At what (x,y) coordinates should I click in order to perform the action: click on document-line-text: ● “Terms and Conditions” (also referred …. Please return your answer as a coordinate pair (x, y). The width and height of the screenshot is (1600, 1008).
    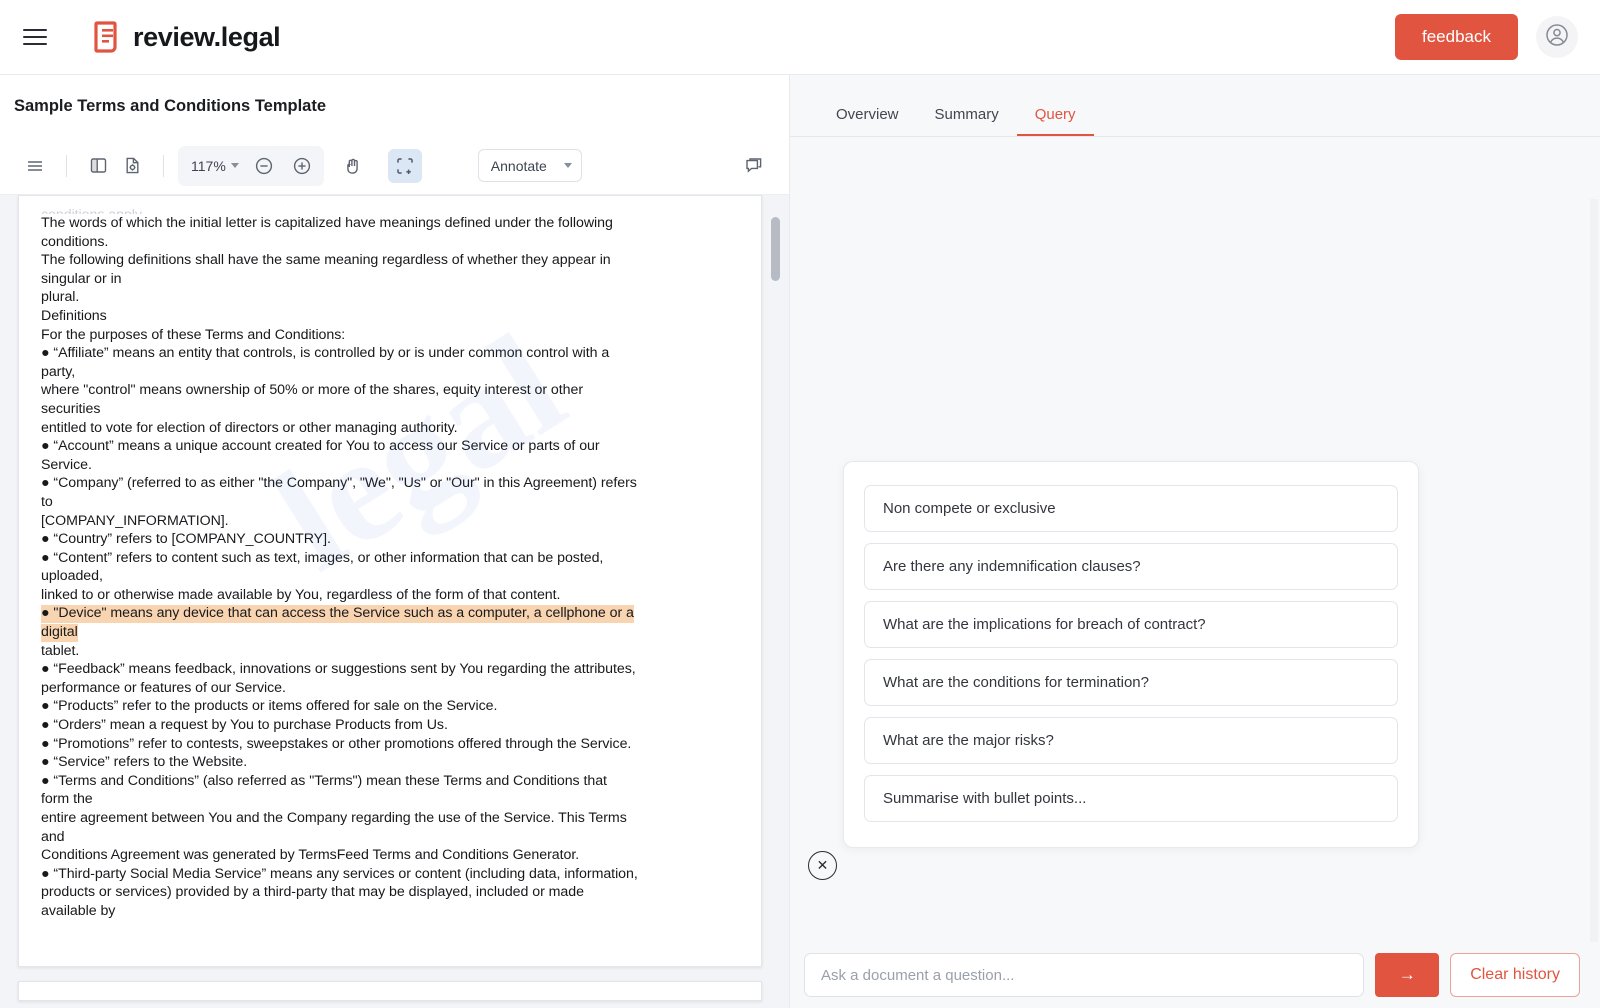
    Looking at the image, I should click on (324, 780).